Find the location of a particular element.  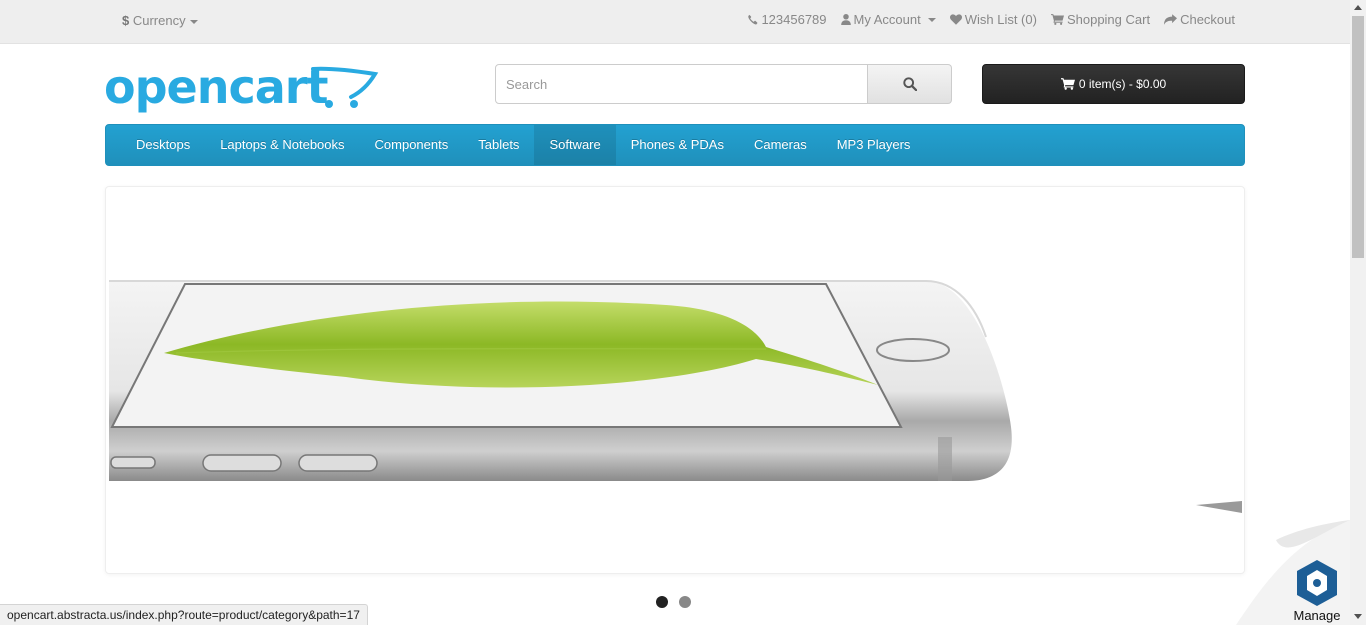

user-icon is located at coordinates (845, 19).